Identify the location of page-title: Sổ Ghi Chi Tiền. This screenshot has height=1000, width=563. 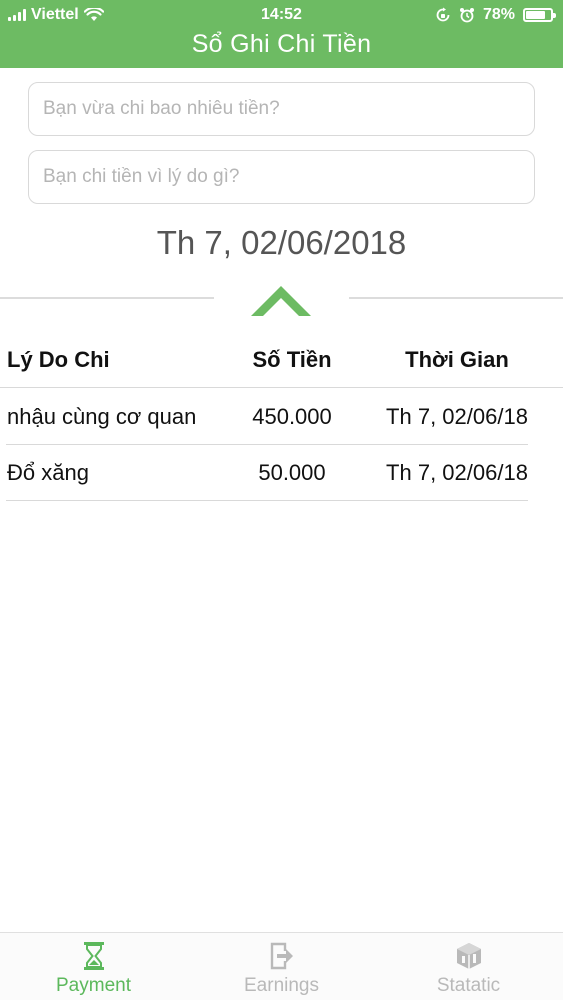
(281, 44).